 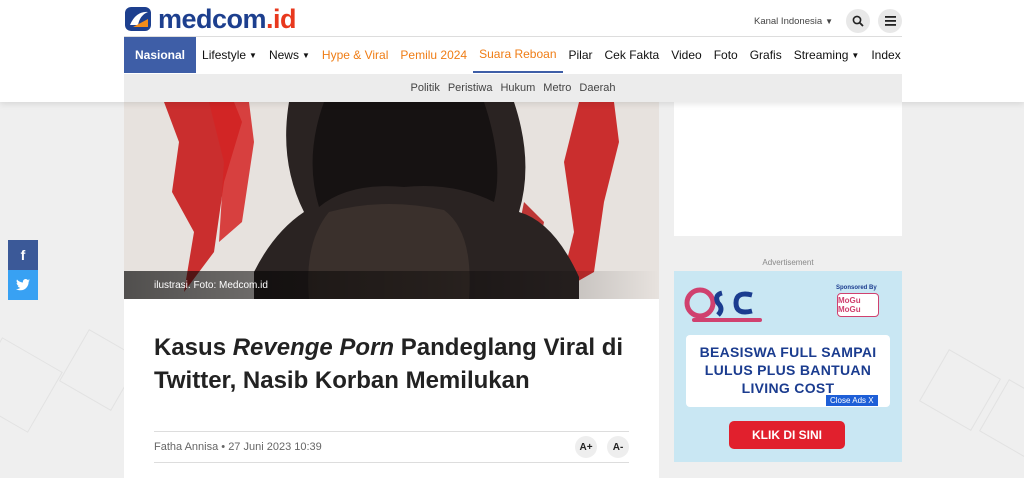 I want to click on twitter-share-button, so click(x=23, y=285).